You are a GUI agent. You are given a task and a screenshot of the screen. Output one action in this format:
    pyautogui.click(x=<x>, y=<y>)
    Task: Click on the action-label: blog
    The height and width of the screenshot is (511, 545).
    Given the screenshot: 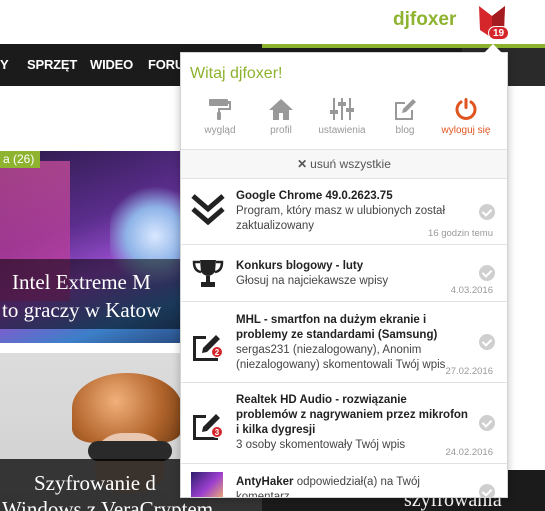 What is the action you would take?
    pyautogui.click(x=405, y=130)
    